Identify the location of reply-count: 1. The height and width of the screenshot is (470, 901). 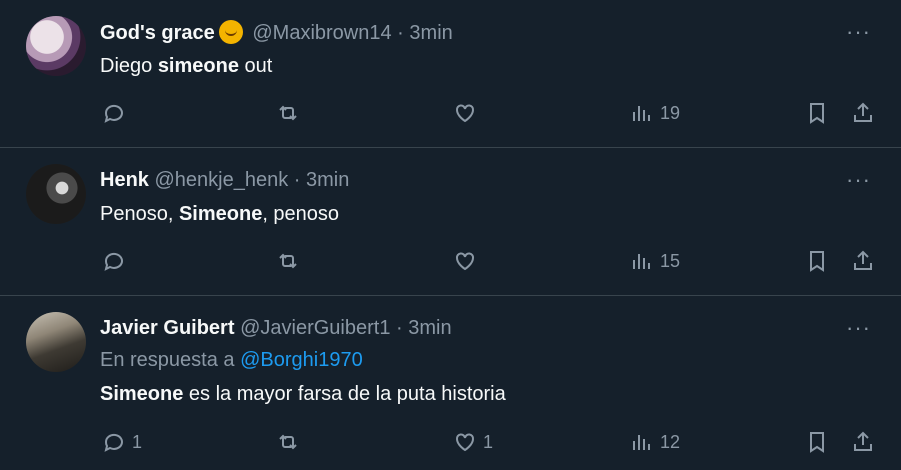
(137, 441).